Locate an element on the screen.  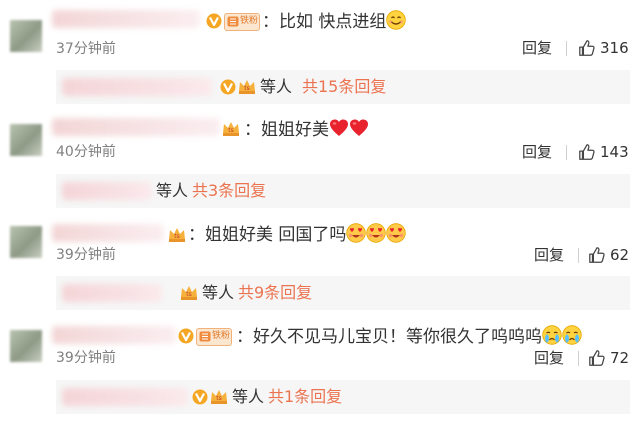
replies-summary: 等人 共3条回复 is located at coordinates (343, 191).